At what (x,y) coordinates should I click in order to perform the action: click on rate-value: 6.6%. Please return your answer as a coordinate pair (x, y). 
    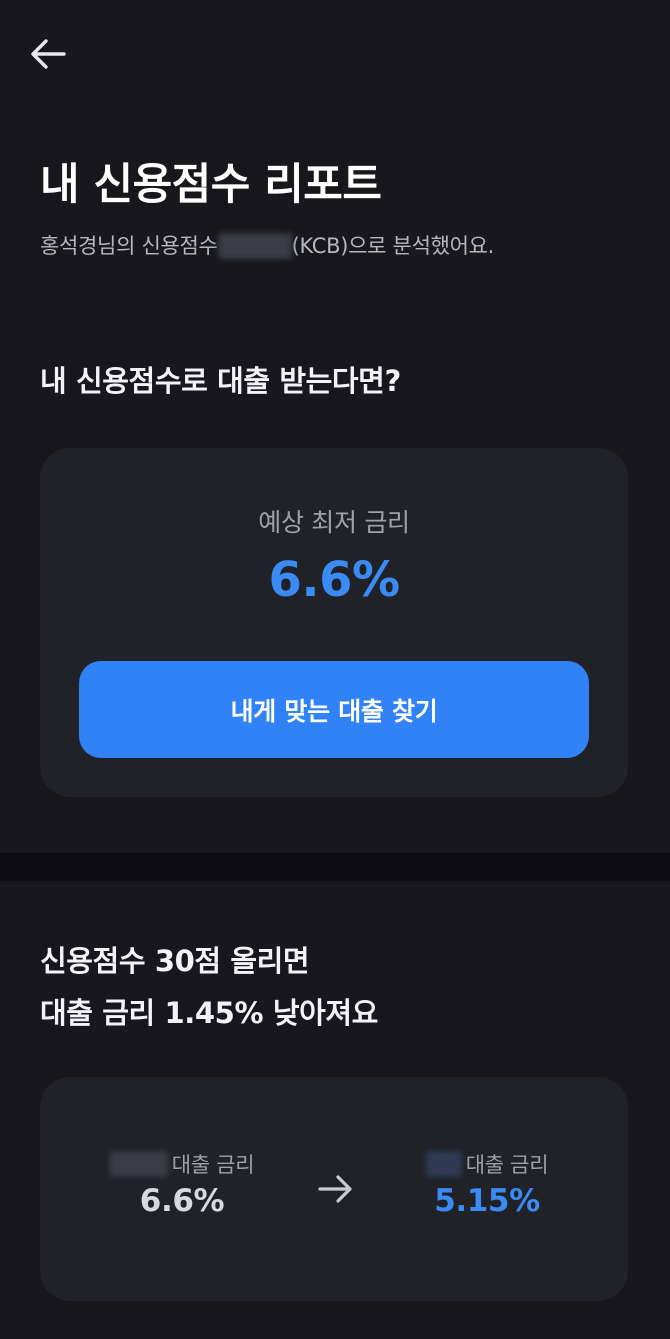
    Looking at the image, I should click on (334, 580).